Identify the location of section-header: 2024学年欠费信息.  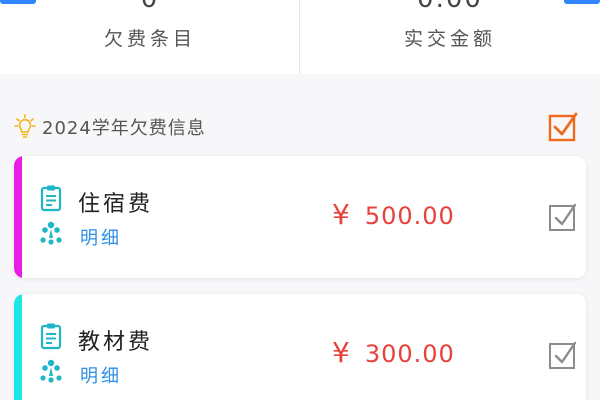
(300, 127).